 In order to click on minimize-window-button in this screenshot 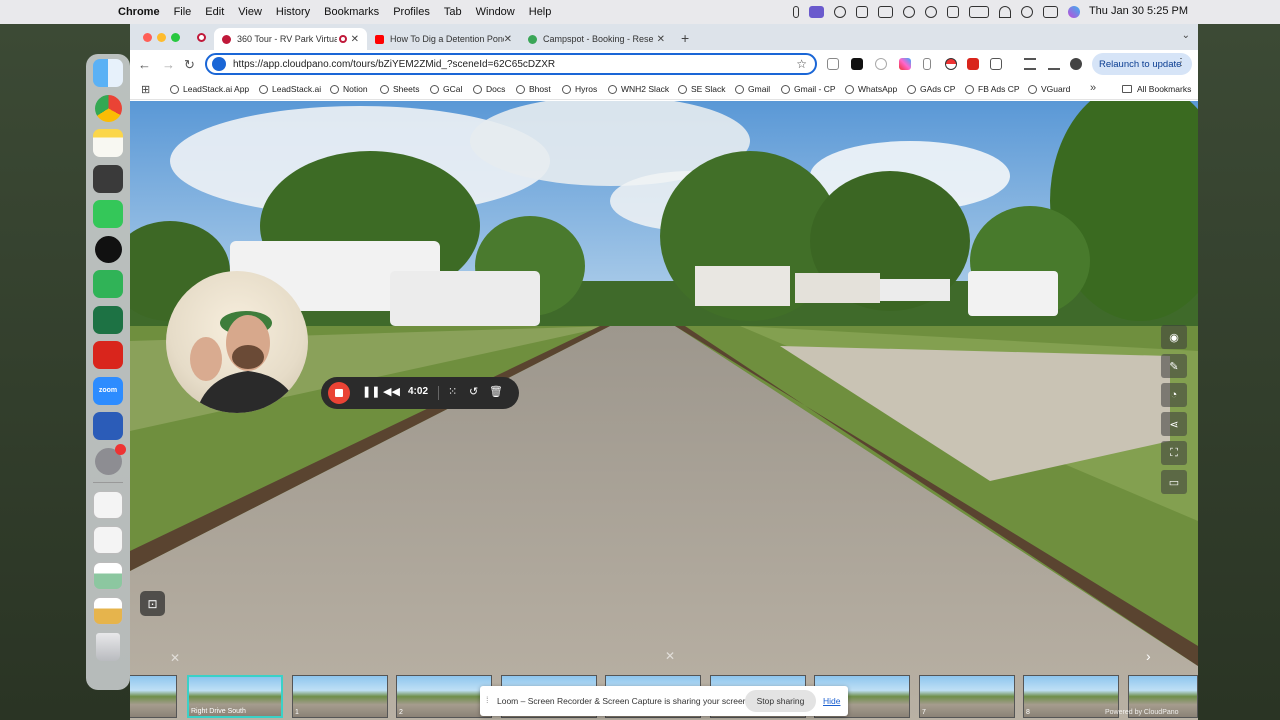, I will do `click(161, 37)`.